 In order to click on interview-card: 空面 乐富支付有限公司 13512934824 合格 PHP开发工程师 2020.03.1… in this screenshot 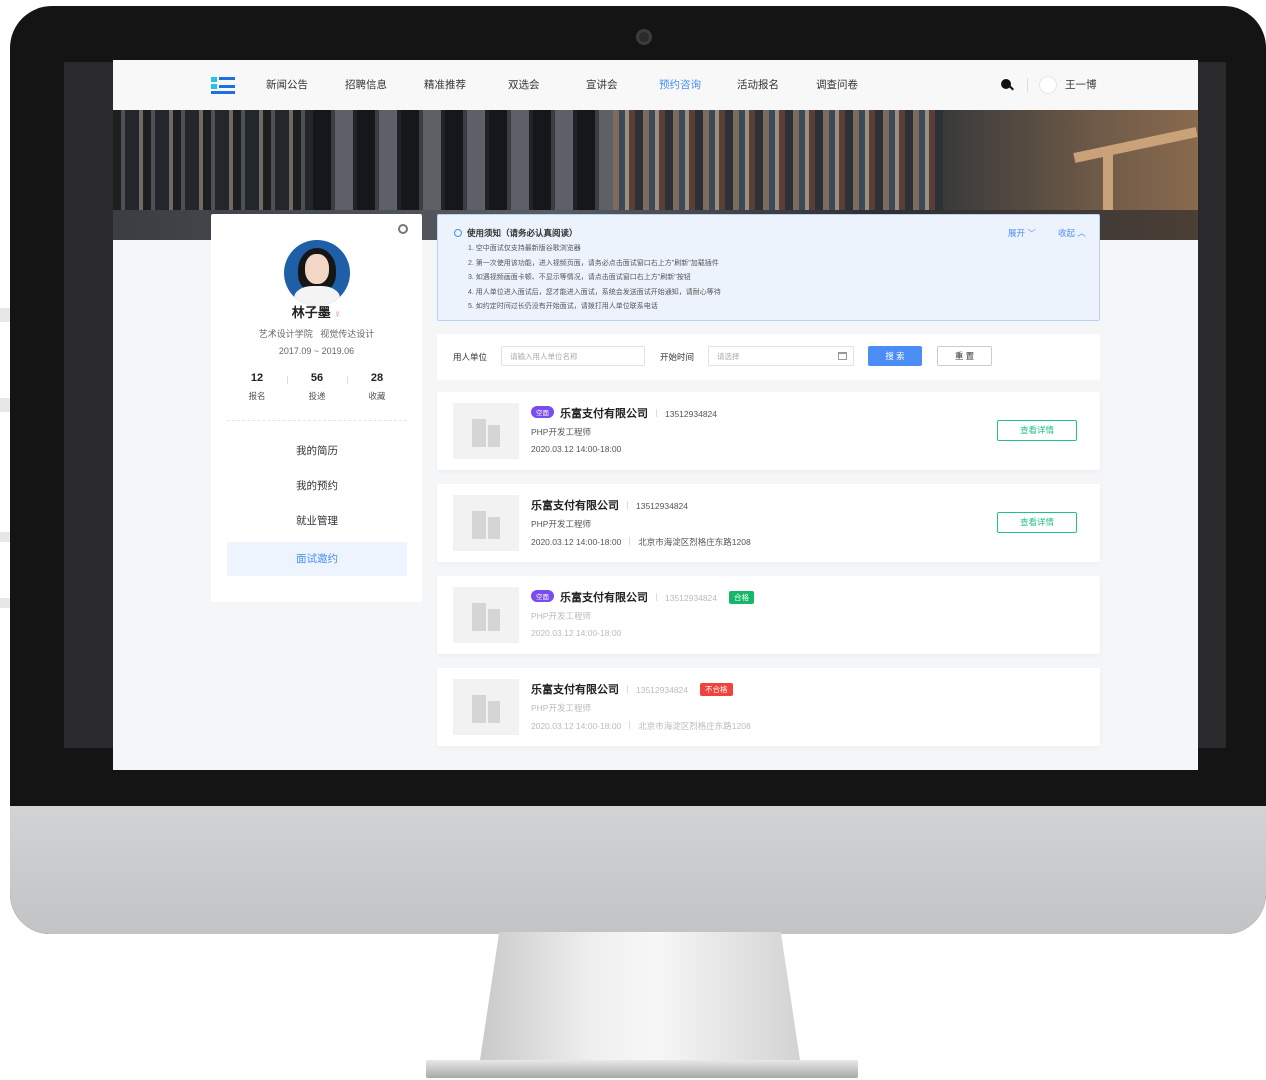, I will do `click(768, 615)`.